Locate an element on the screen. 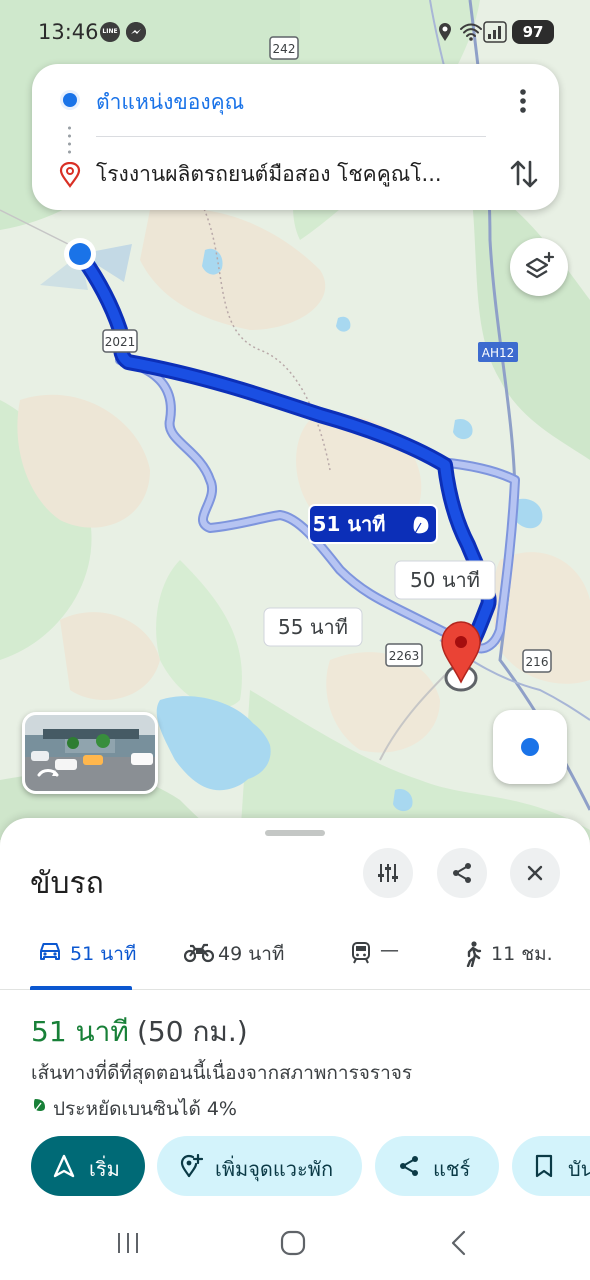  save-button: บันทึก is located at coordinates (551, 1166).